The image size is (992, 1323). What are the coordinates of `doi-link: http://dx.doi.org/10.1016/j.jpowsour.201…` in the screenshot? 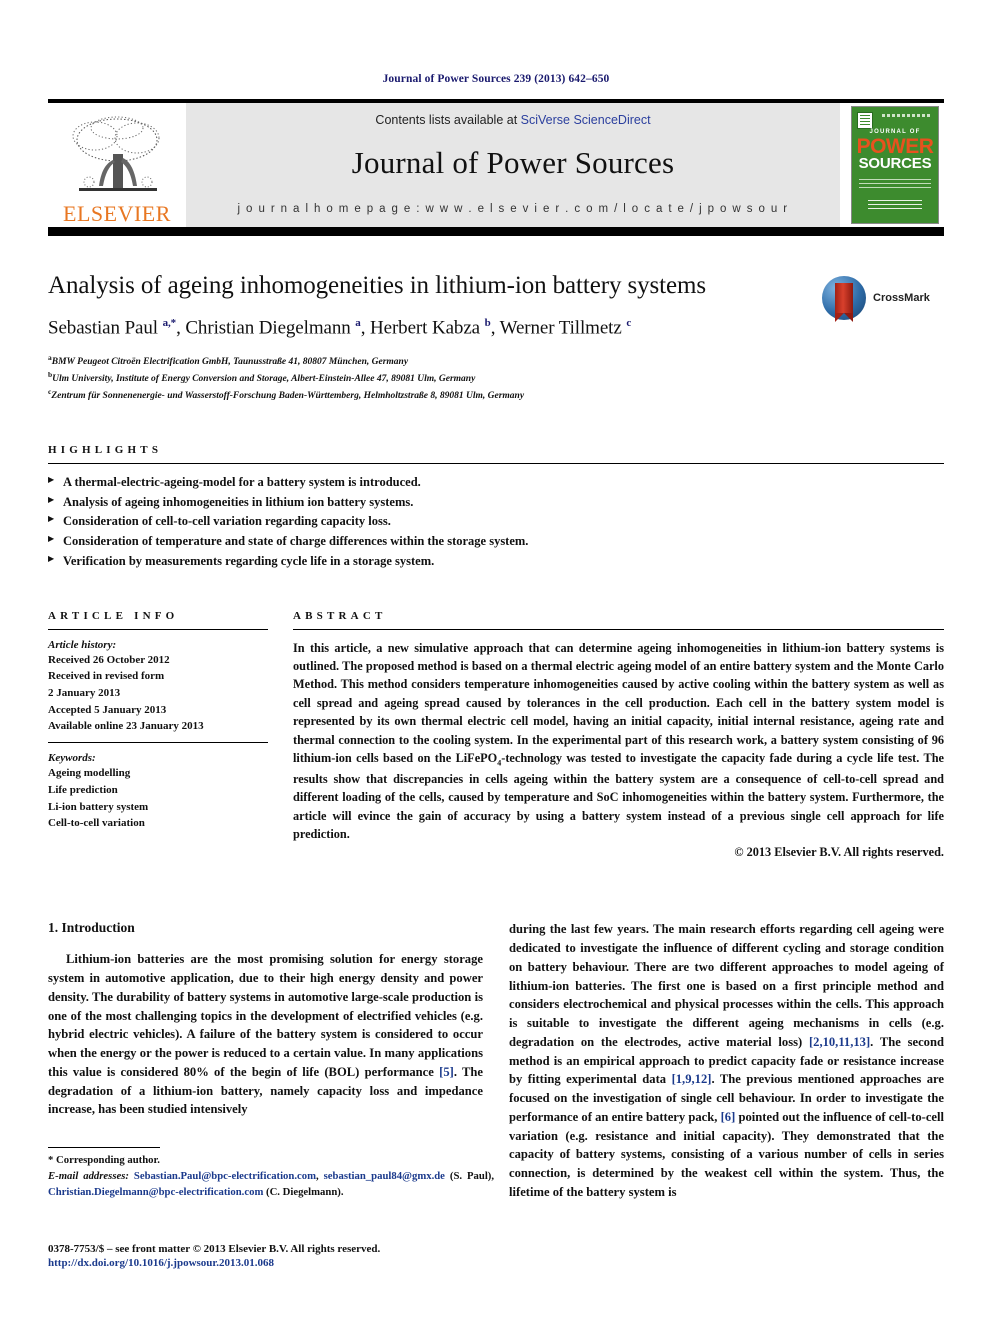 It's located at (271, 1263).